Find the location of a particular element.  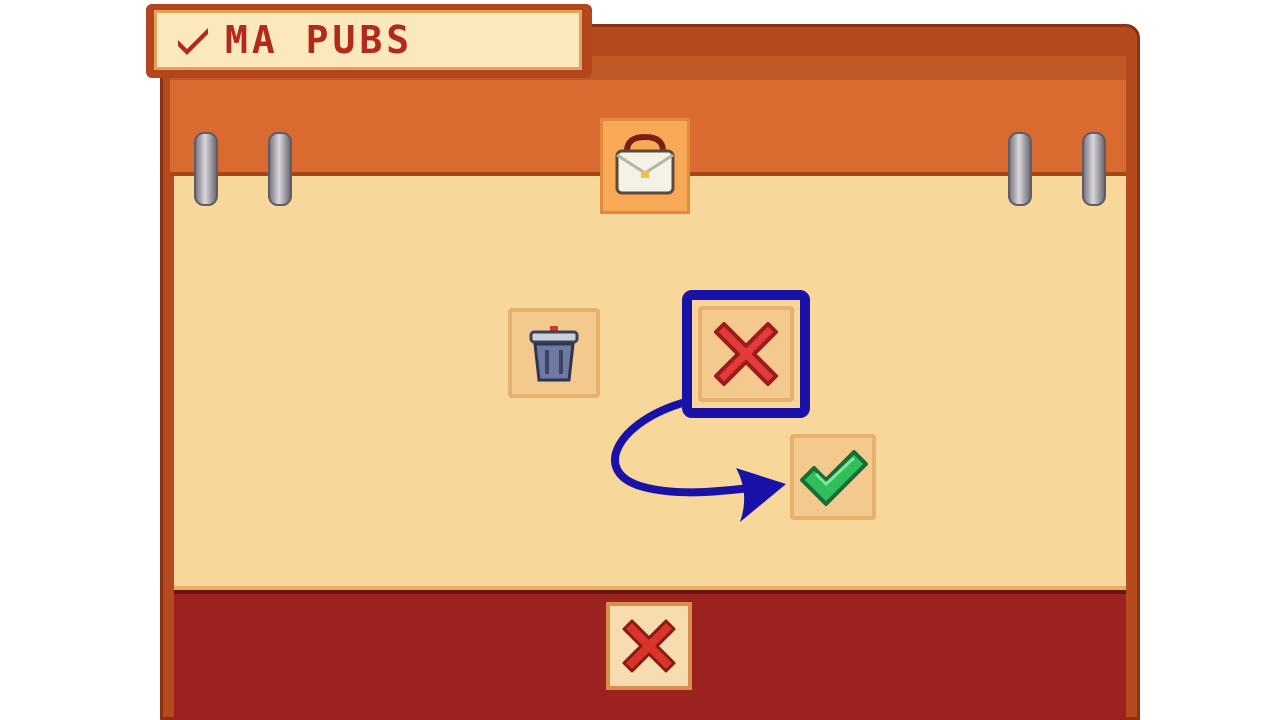

close-button is located at coordinates (649, 646).